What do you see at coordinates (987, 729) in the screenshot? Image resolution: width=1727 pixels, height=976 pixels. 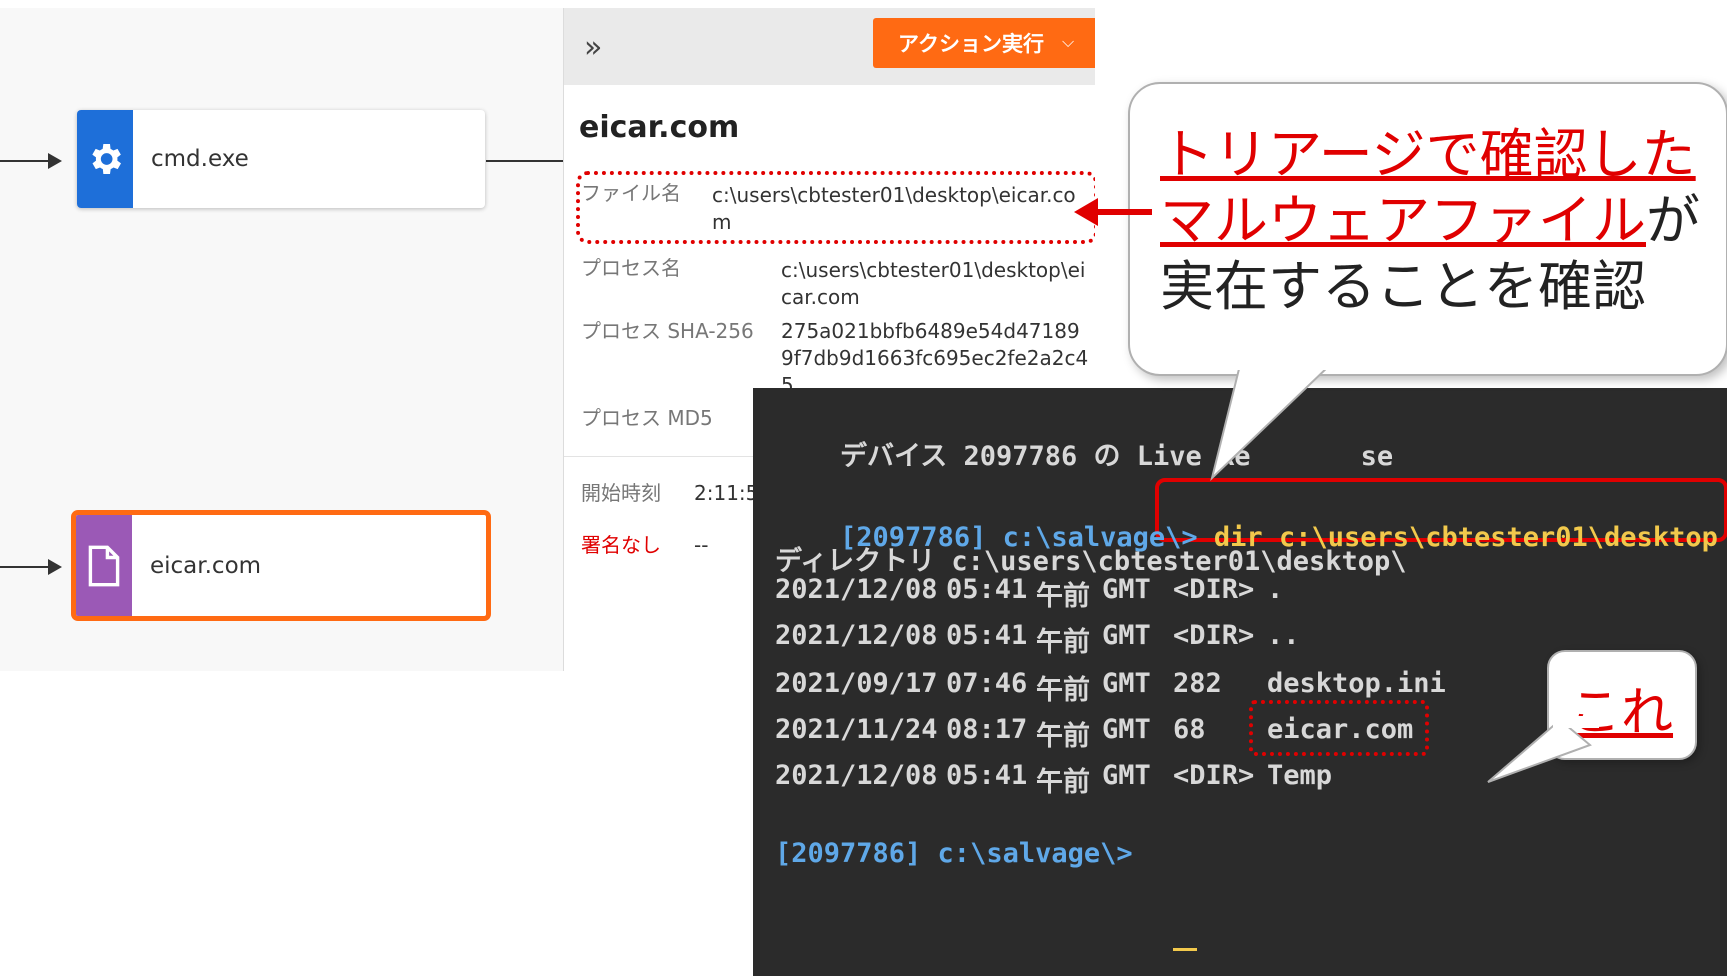 I see `entry-time: 08:17` at bounding box center [987, 729].